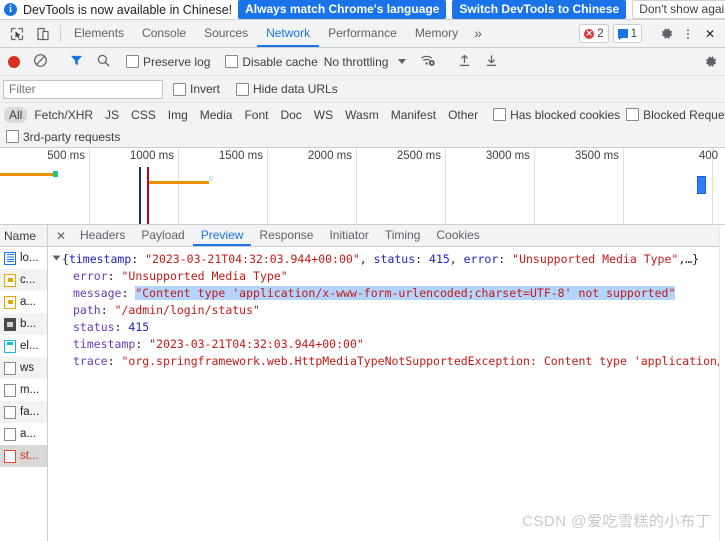  Describe the element at coordinates (463, 115) in the screenshot. I see `type-filter-other: Other` at that location.